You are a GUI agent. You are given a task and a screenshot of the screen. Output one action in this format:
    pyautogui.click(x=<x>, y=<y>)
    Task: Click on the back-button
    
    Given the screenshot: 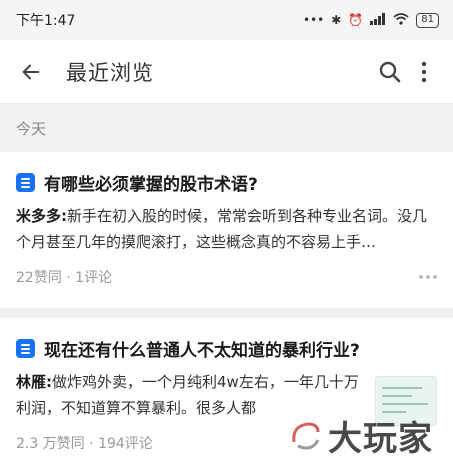 What is the action you would take?
    pyautogui.click(x=31, y=72)
    